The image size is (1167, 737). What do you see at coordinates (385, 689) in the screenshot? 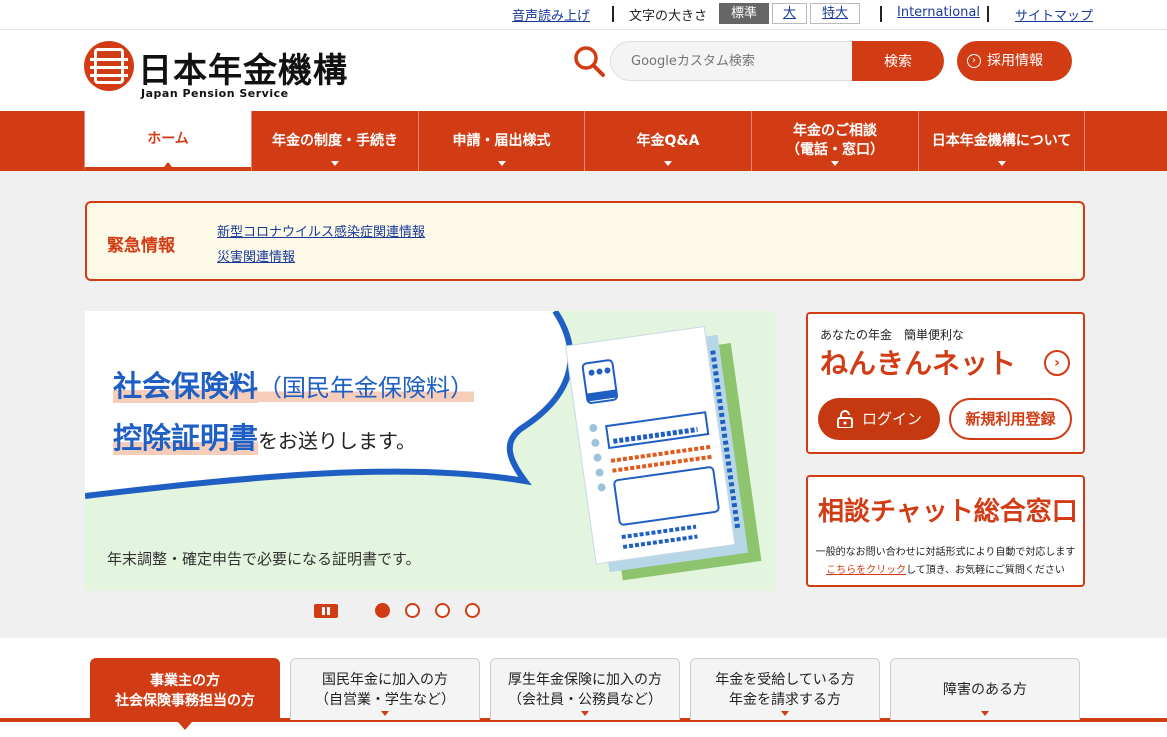
I see `tab-national-pension: 国民年金に加入の方 （自営業・学生など）` at bounding box center [385, 689].